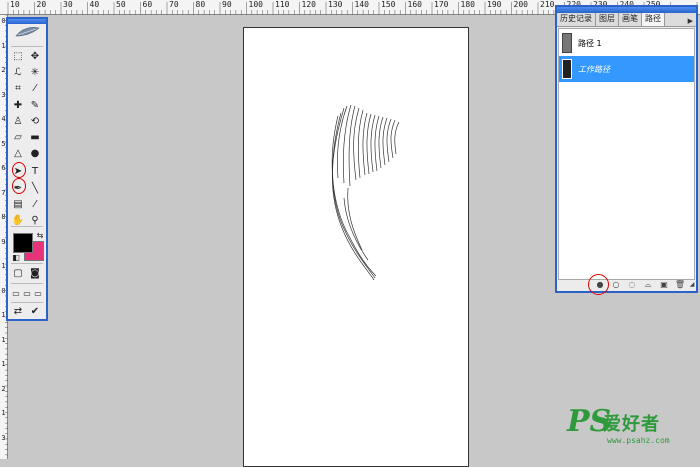  I want to click on tab-brushes: 画笔, so click(630, 19).